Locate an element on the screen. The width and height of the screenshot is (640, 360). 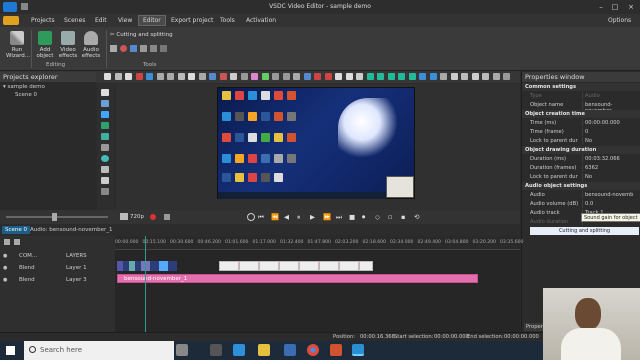
loop-icon: ⟲ is located at coordinates (416, 217).